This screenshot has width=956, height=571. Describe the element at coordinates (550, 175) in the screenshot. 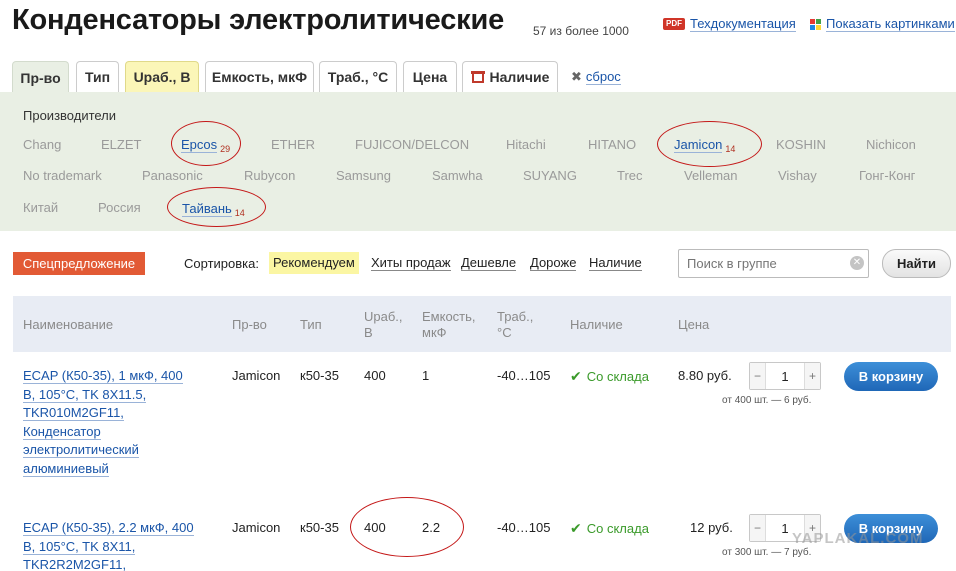

I see `manufacturer-item: SUYANG` at that location.